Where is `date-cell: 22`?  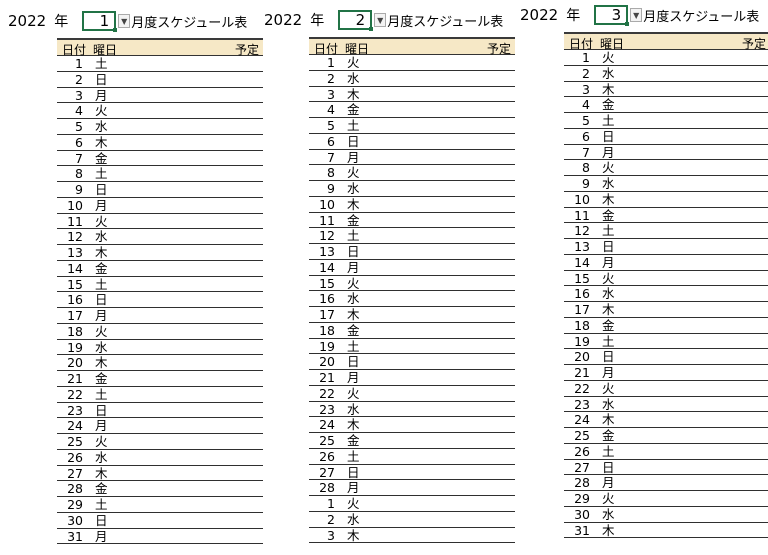 date-cell: 22 is located at coordinates (75, 394).